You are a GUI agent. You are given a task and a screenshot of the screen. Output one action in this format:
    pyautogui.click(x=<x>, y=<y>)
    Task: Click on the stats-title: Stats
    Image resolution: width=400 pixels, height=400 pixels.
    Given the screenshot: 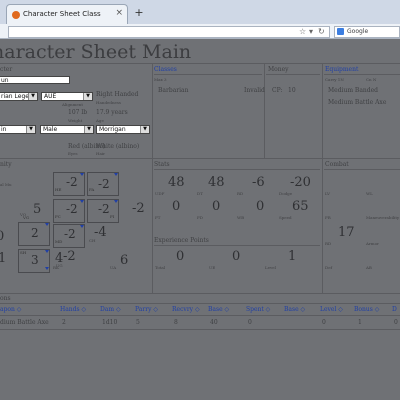 What is the action you would take?
    pyautogui.click(x=162, y=164)
    